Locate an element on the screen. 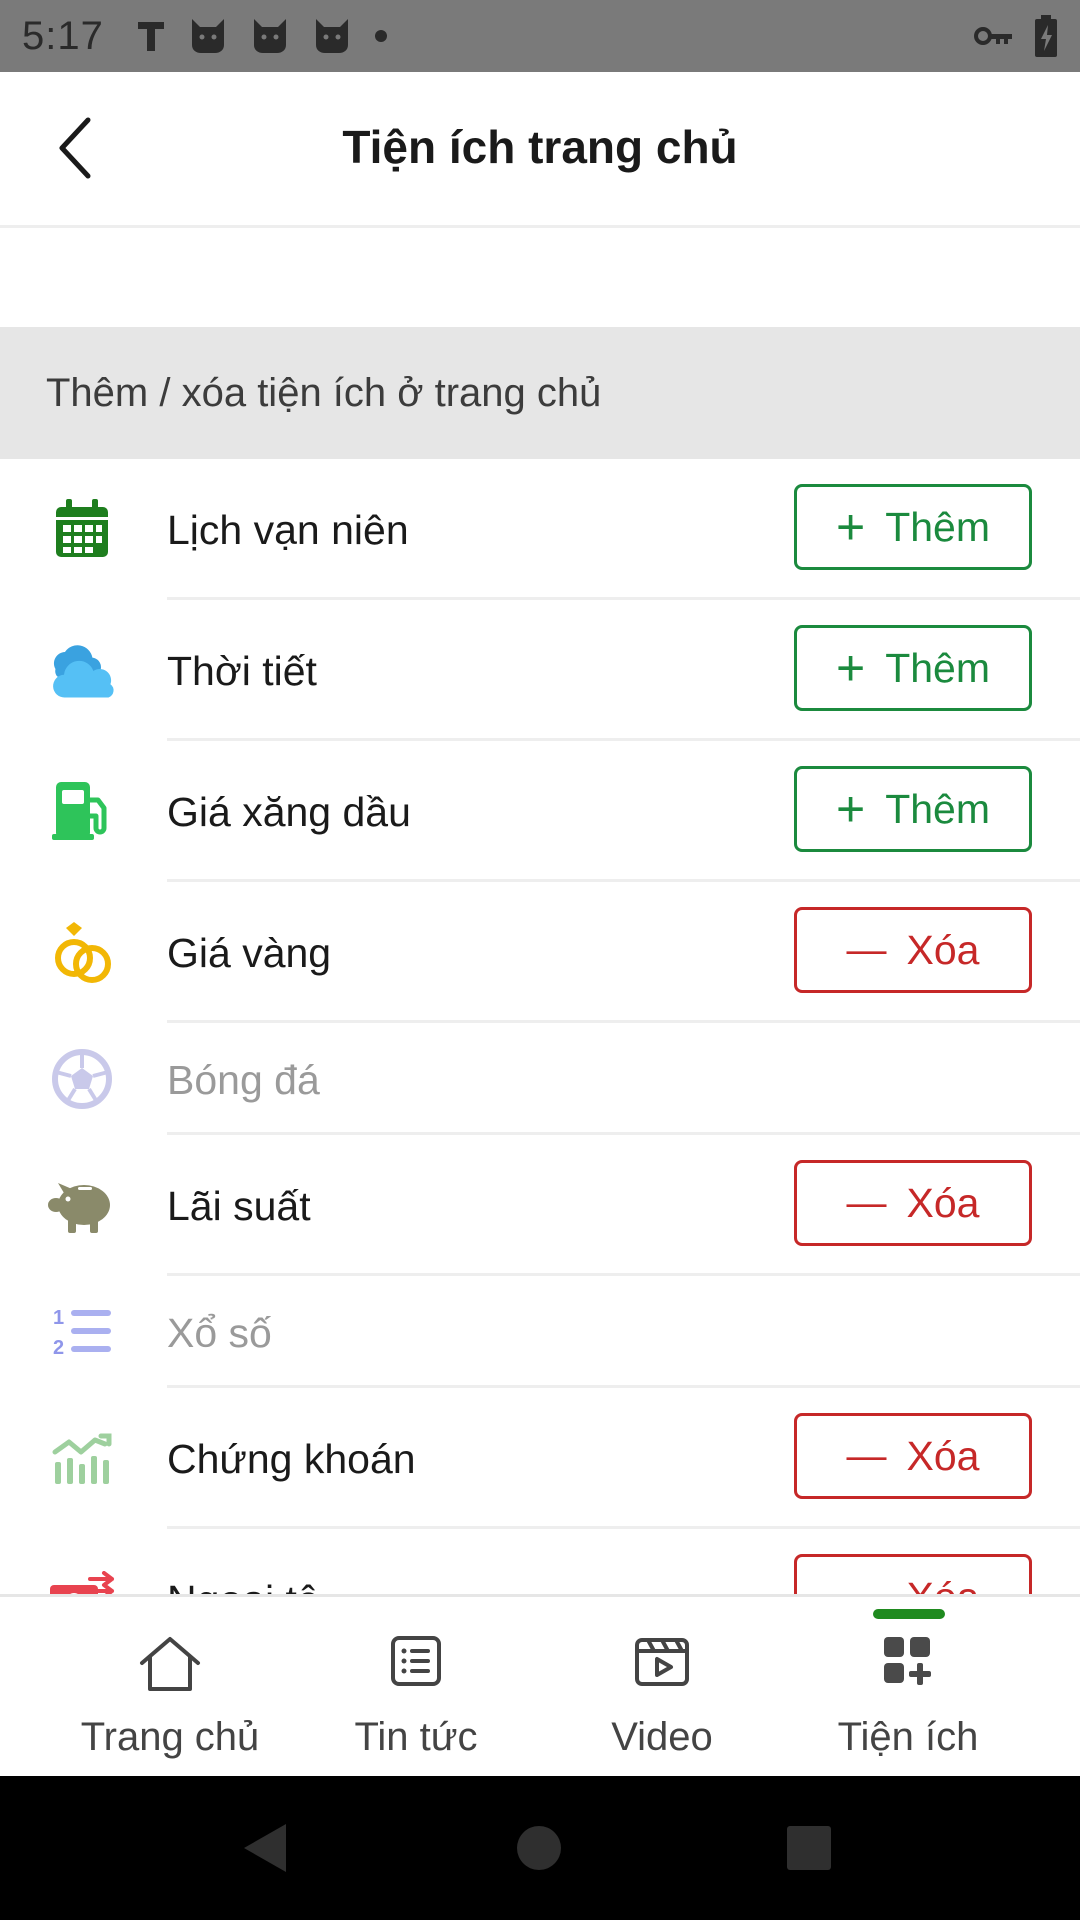  recents-square-icon is located at coordinates (809, 1848).